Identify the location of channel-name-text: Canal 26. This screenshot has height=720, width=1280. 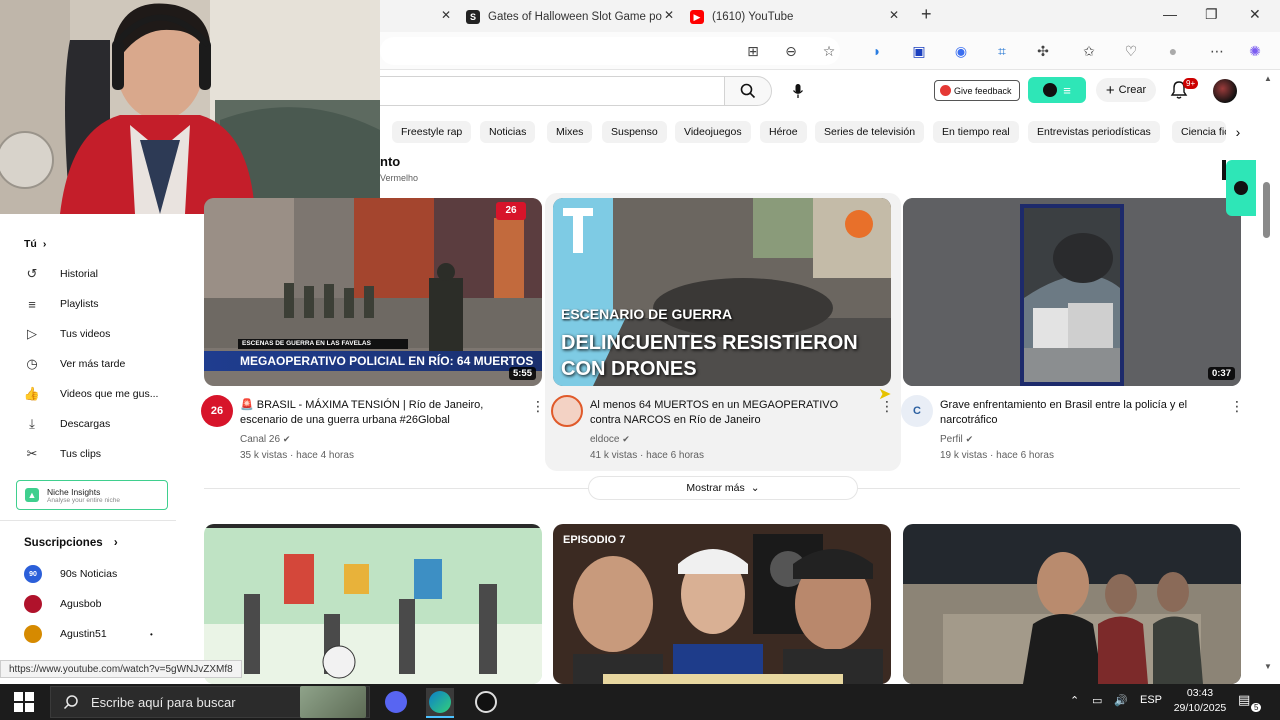
(260, 439).